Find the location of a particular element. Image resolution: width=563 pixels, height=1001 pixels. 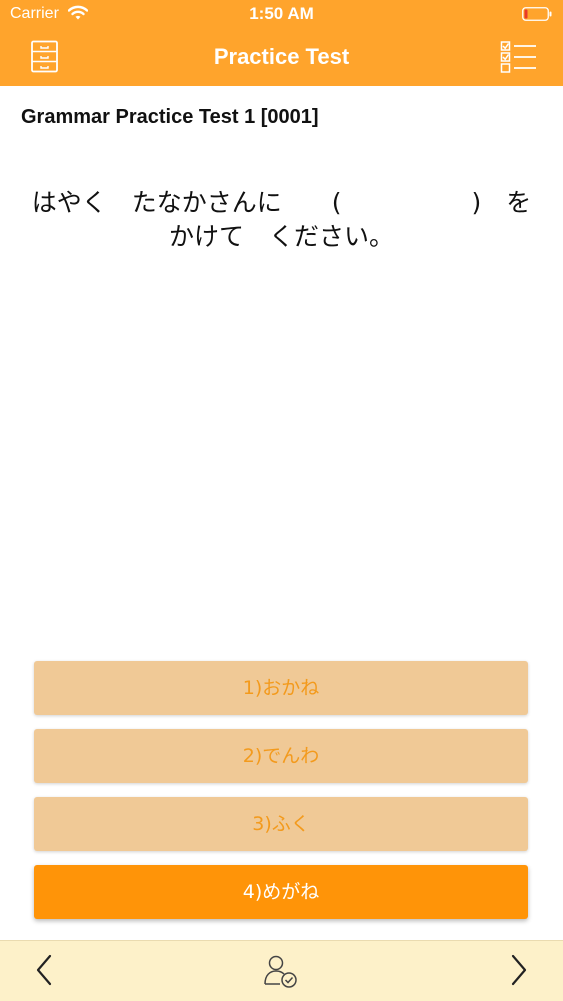

chevron-left-icon is located at coordinates (44, 970).